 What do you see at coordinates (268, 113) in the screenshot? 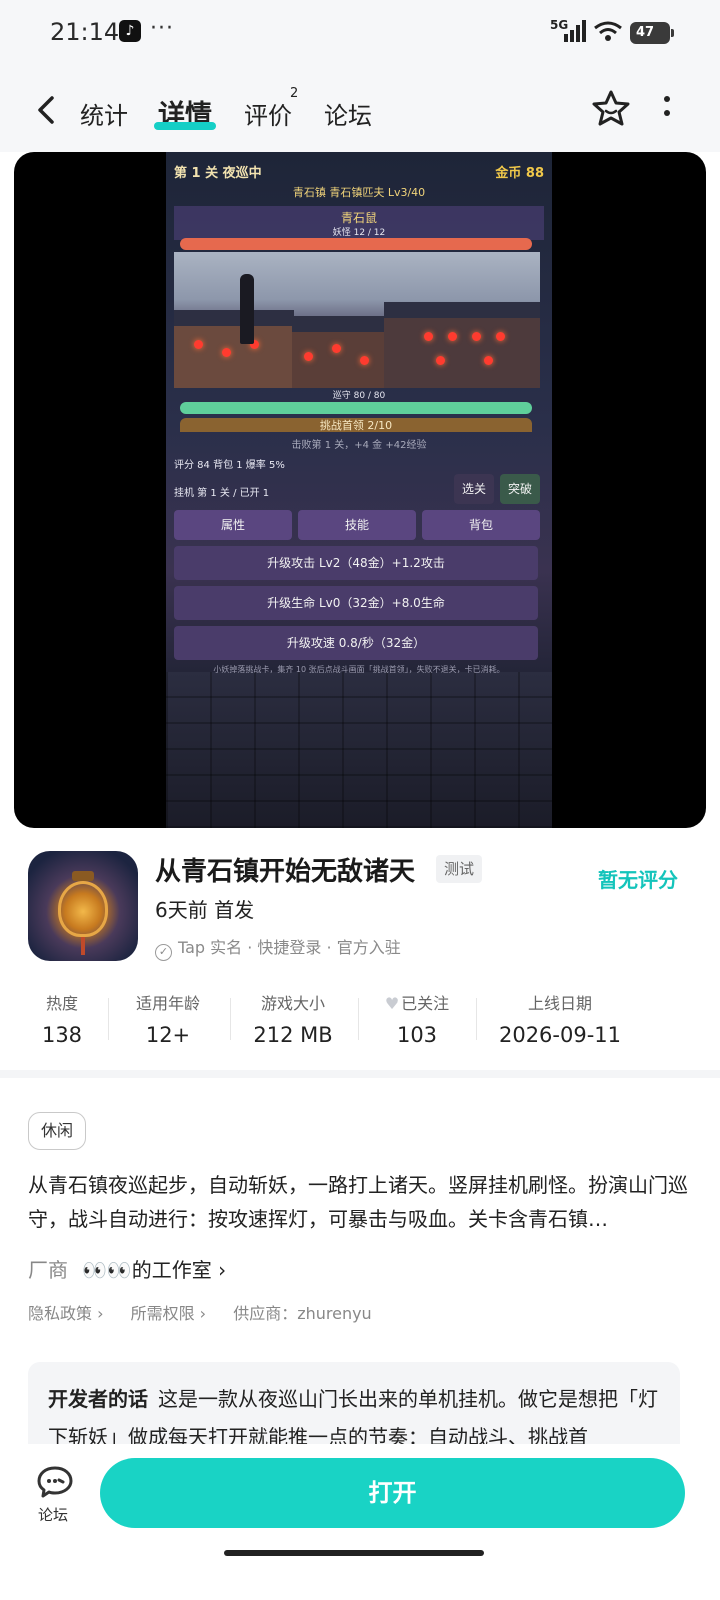
I see `tab-reviews: 评价` at bounding box center [268, 113].